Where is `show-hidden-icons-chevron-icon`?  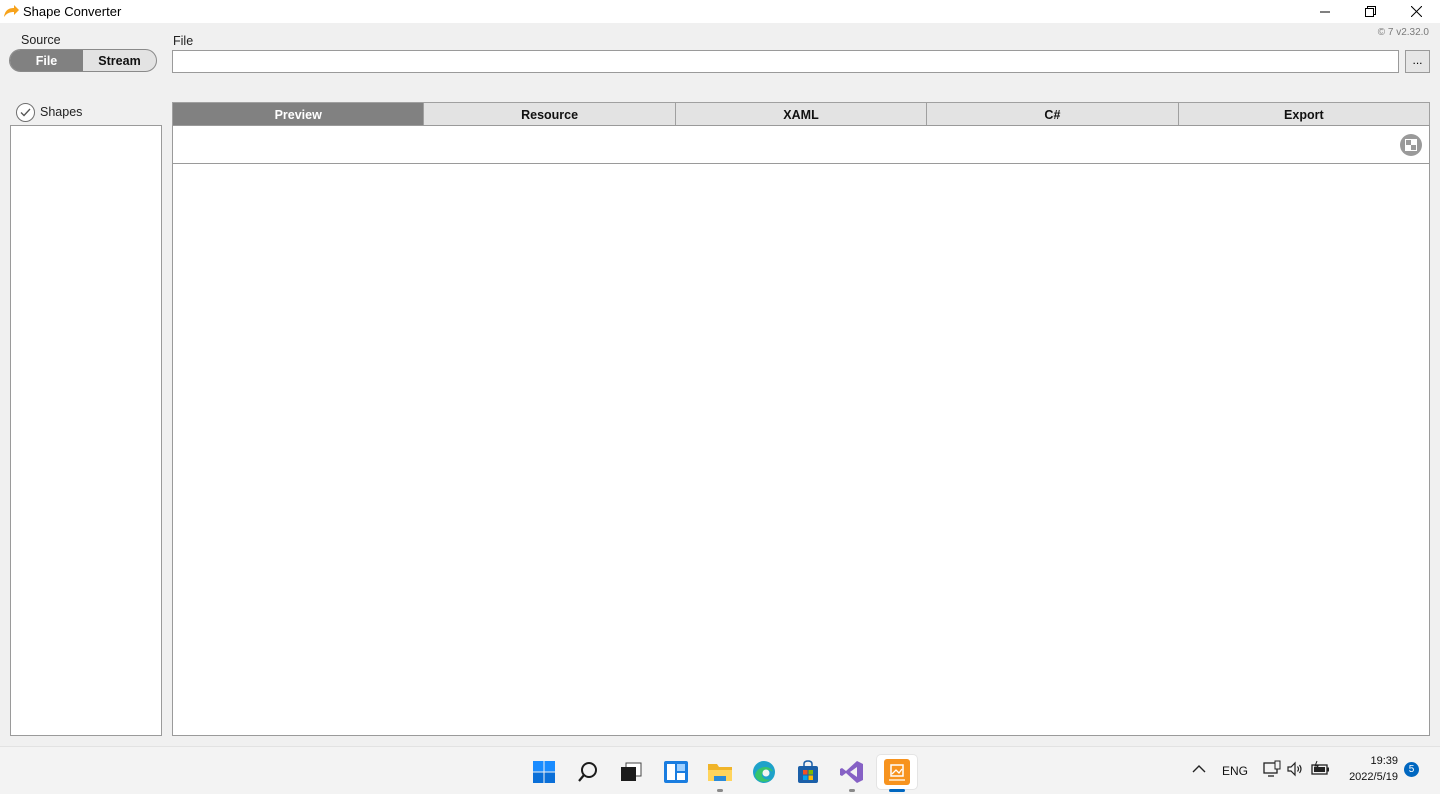 show-hidden-icons-chevron-icon is located at coordinates (1199, 769).